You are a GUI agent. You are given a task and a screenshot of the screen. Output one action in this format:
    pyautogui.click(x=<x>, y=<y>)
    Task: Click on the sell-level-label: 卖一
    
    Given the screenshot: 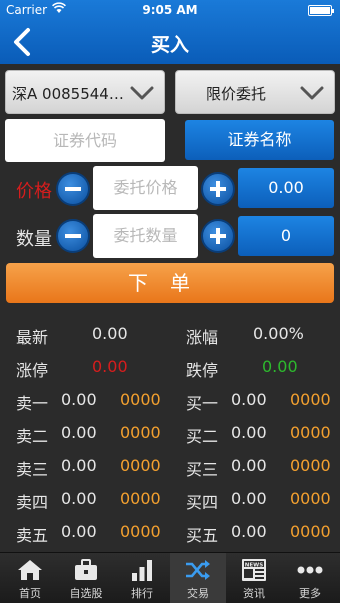 What is the action you would take?
    pyautogui.click(x=32, y=403)
    